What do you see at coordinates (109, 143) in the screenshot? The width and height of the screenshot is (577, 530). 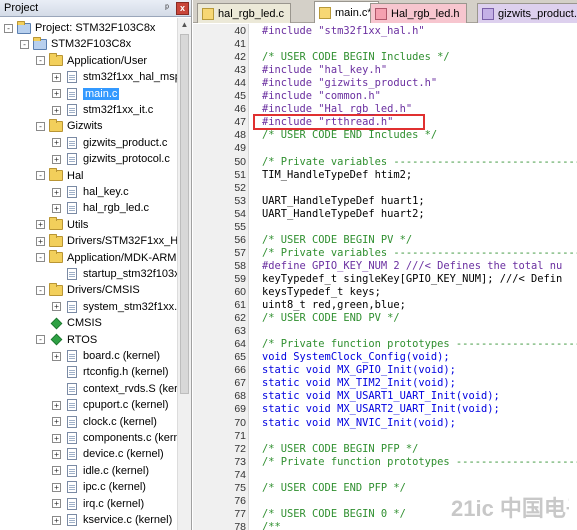 I see `tree-item: + gizwits_product.c` at bounding box center [109, 143].